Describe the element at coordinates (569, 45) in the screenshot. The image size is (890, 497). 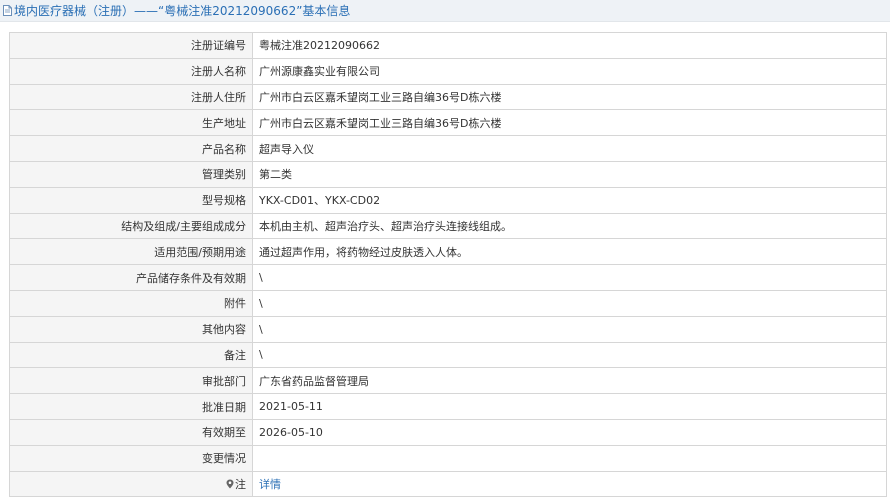
I see `field-value: 粤械注准20212090662` at that location.